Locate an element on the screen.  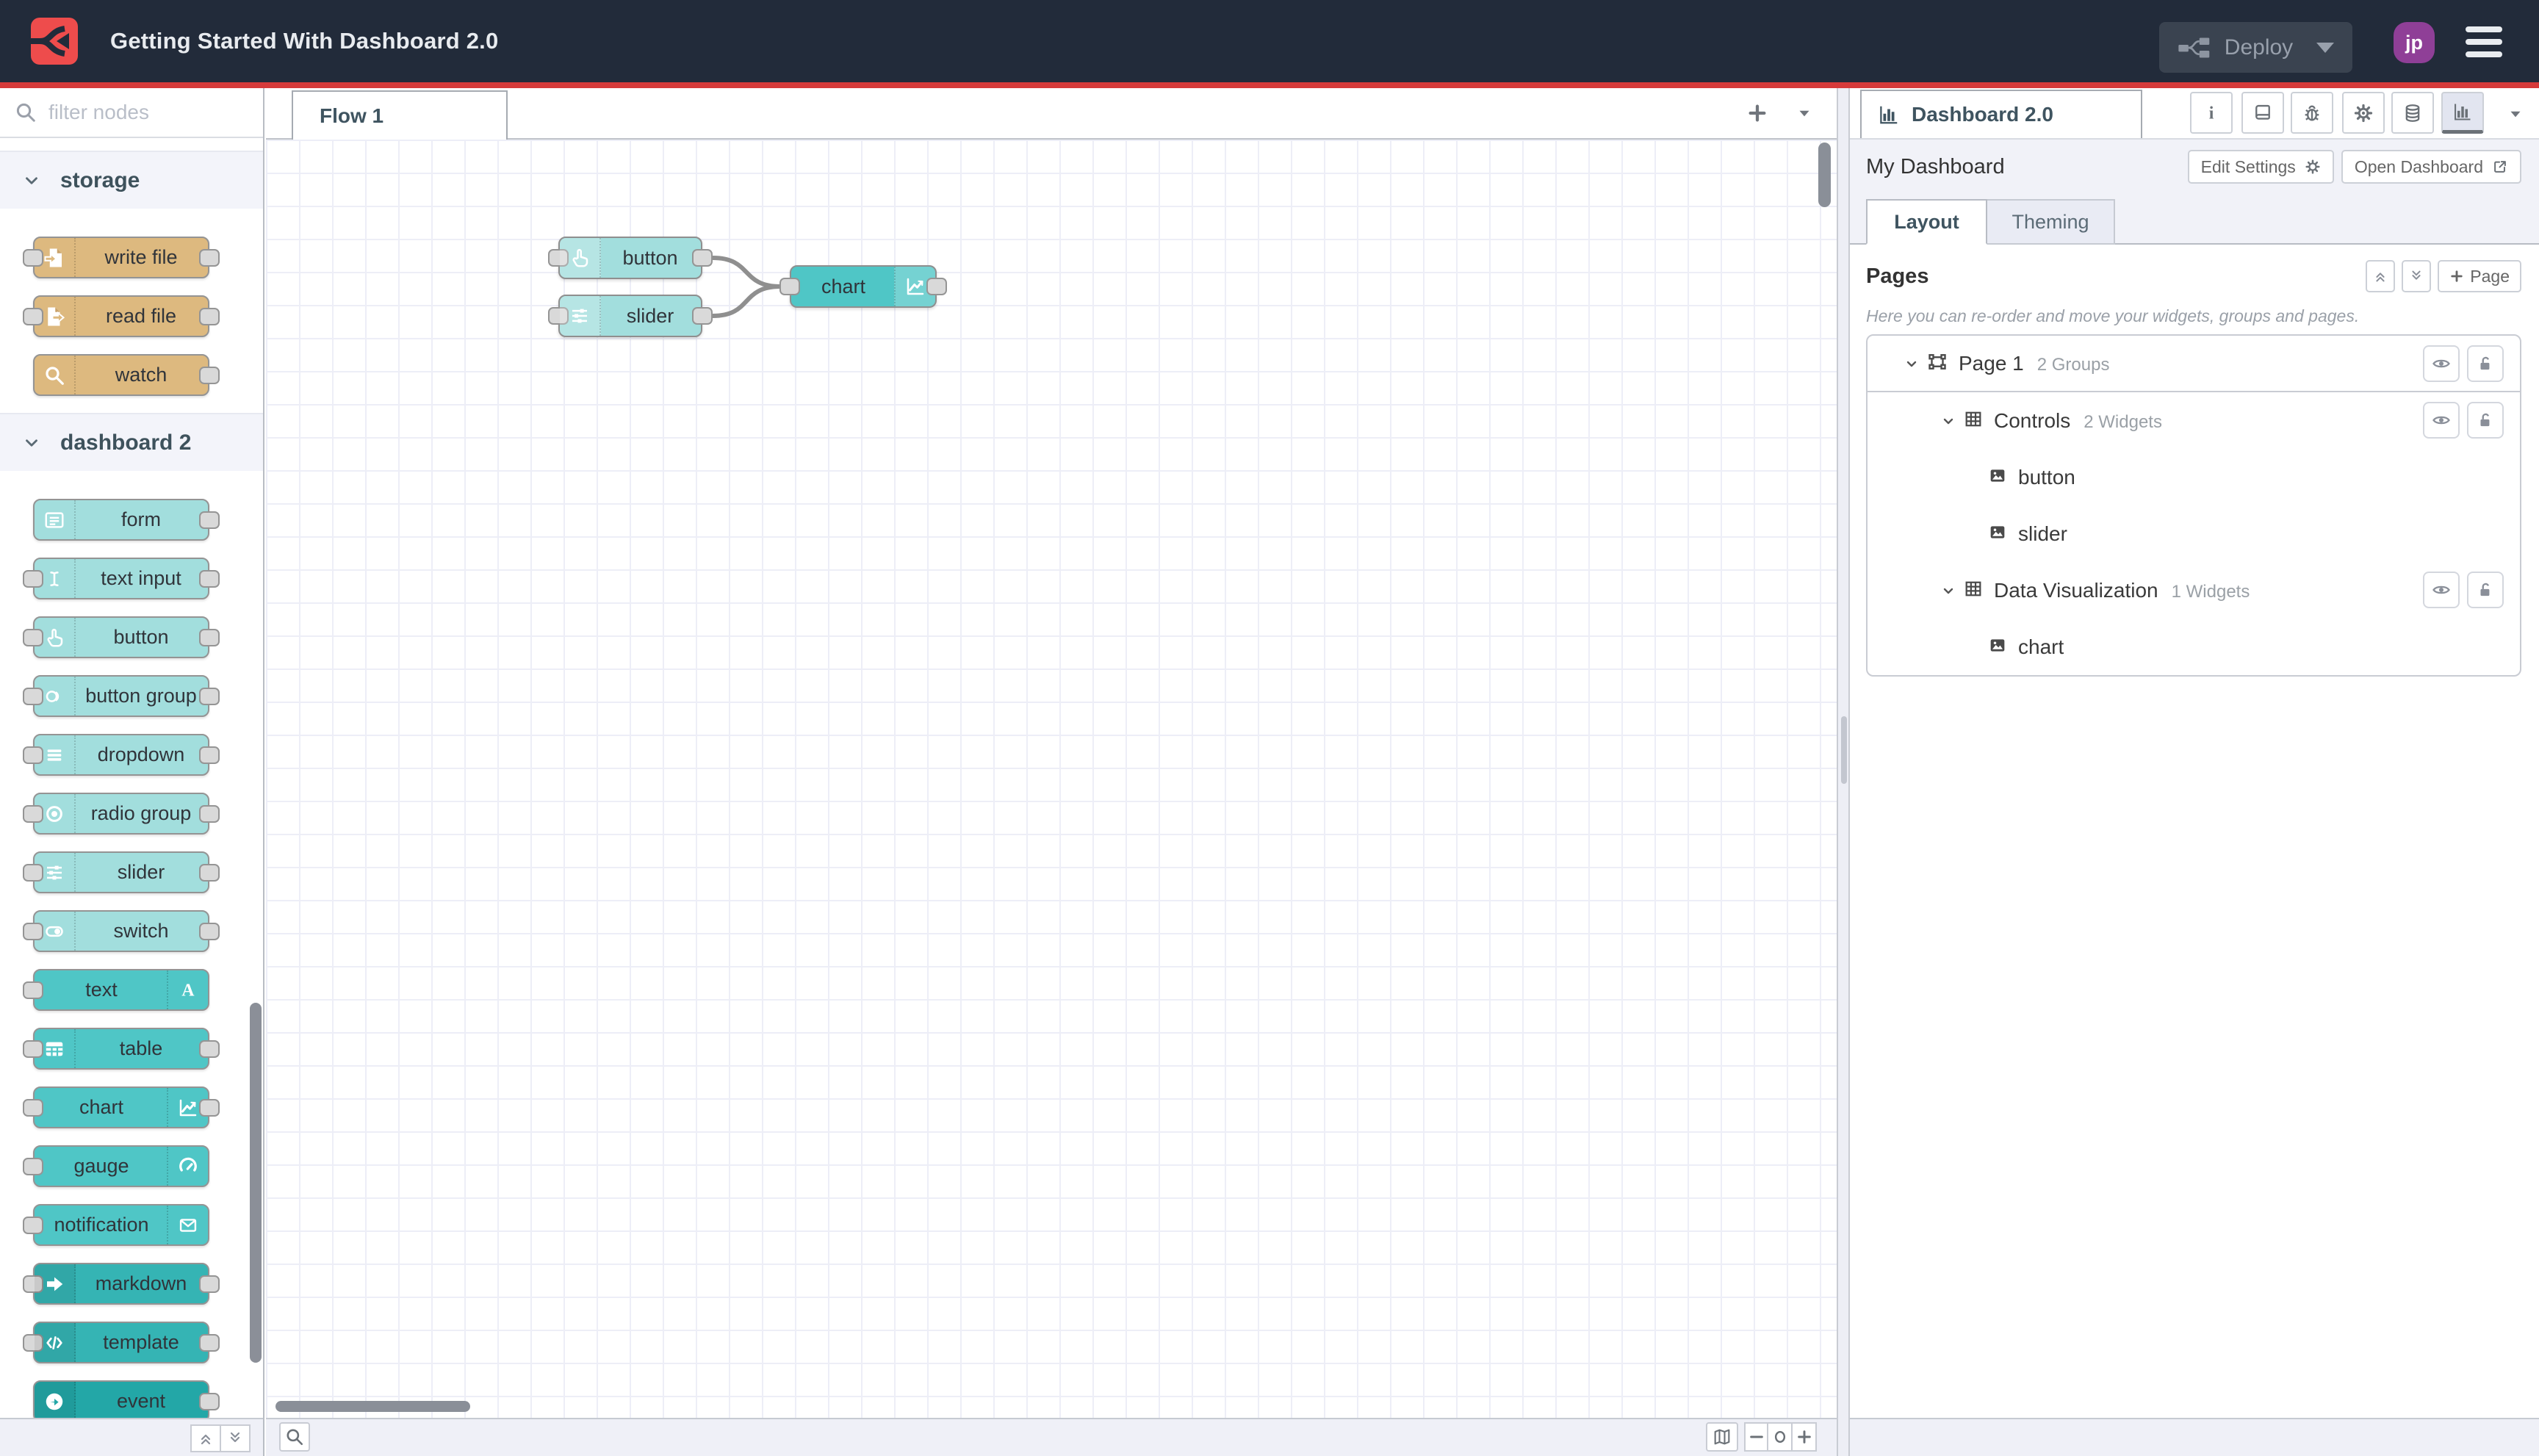
tab-dashboard-2: Dashboard 2.0 is located at coordinates (2001, 114).